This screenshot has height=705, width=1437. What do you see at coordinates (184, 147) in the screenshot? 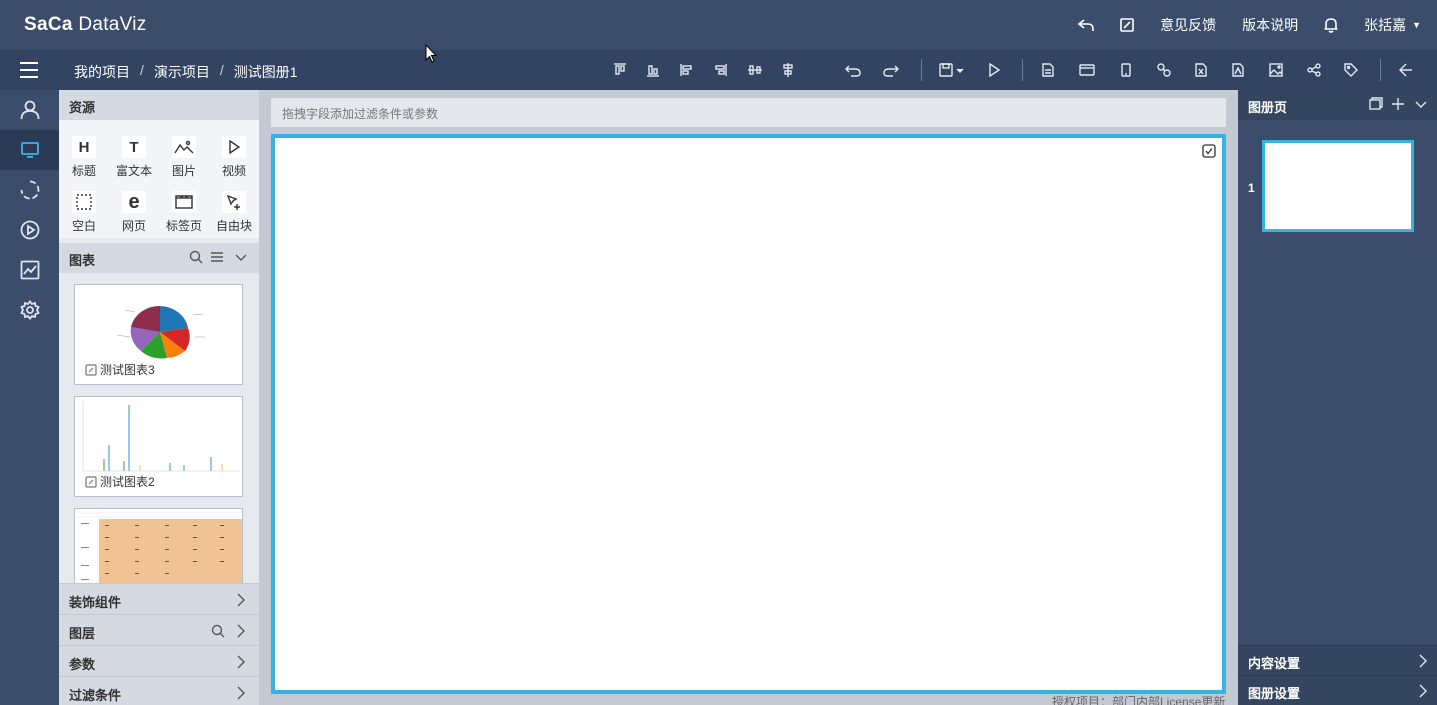
I see `picture-icon` at bounding box center [184, 147].